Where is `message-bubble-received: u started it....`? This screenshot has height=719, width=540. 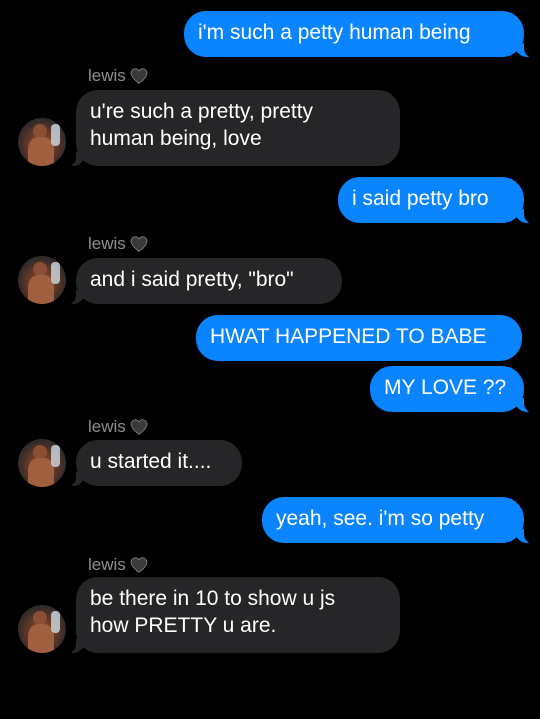 message-bubble-received: u started it.... is located at coordinates (153, 463).